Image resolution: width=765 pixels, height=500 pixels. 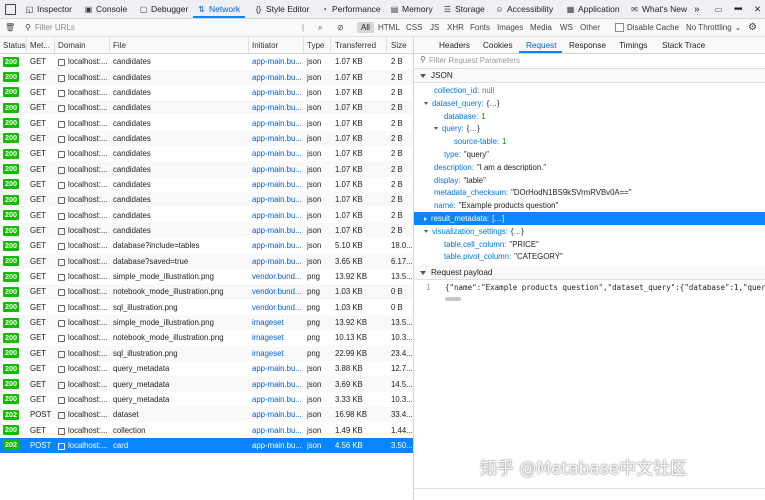 I want to click on tab-accessibility: ☺ Accessibility, so click(x=524, y=9).